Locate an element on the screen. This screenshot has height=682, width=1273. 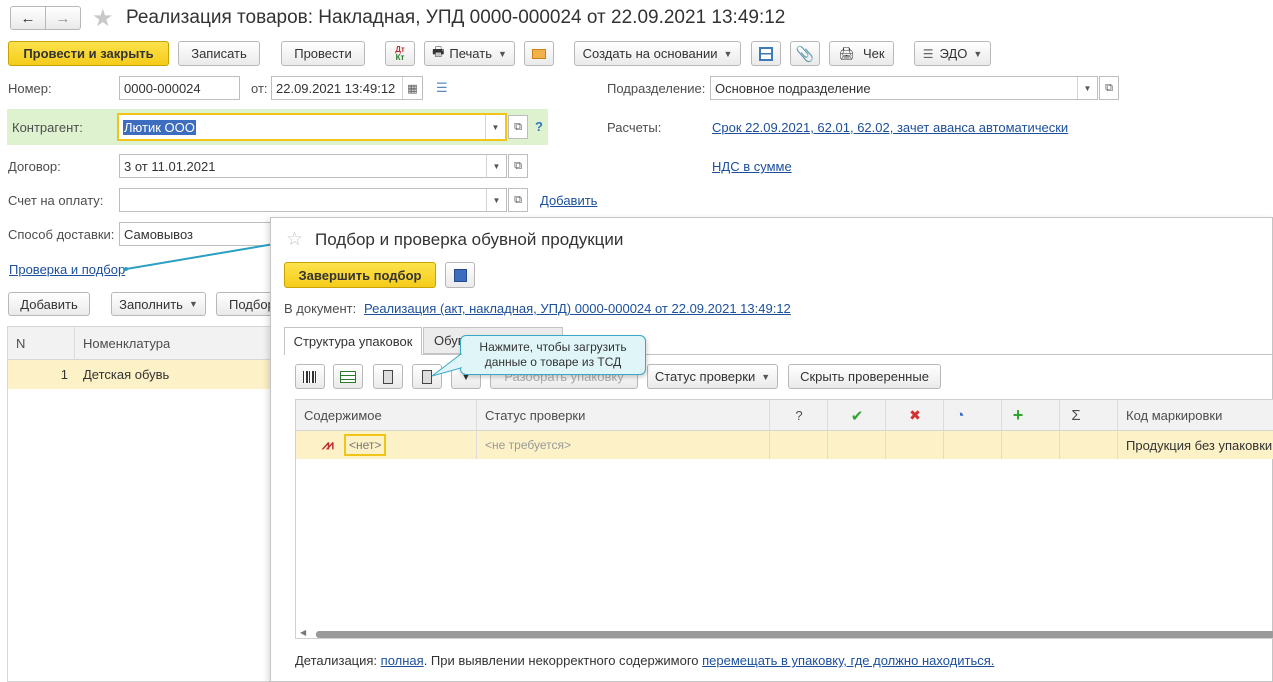
add-invoice-link: Добавить is located at coordinates (568, 200).